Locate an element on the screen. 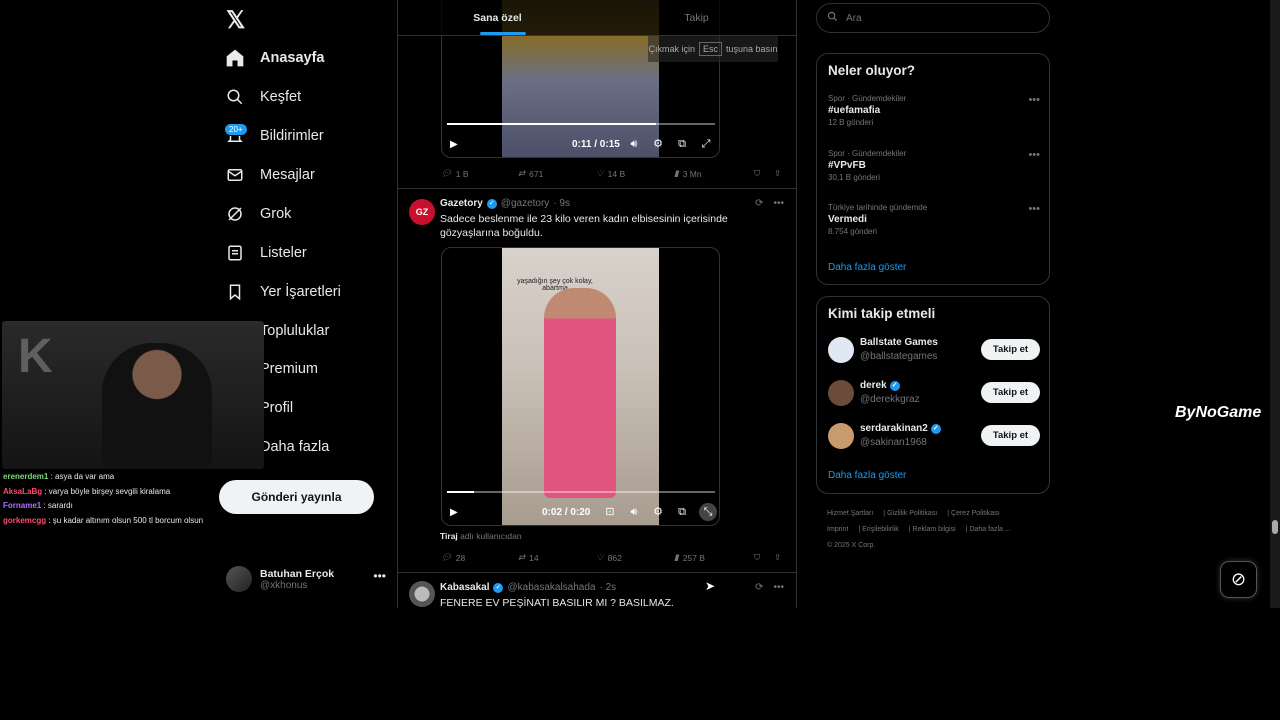  footer-link: Gizlilik Politikası is located at coordinates (912, 513).